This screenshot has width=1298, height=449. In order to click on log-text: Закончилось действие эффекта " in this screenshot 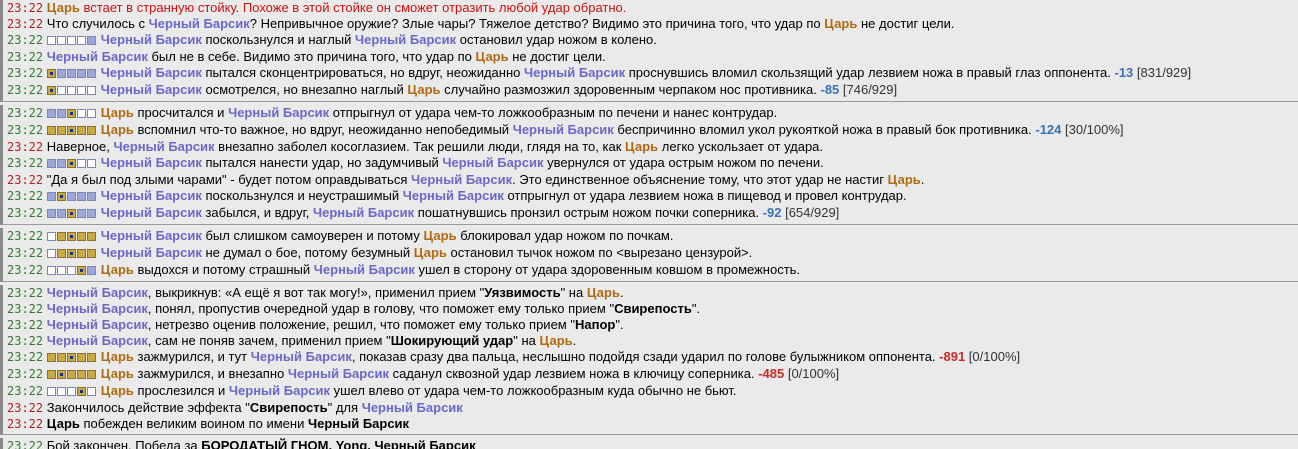, I will do `click(148, 407)`.